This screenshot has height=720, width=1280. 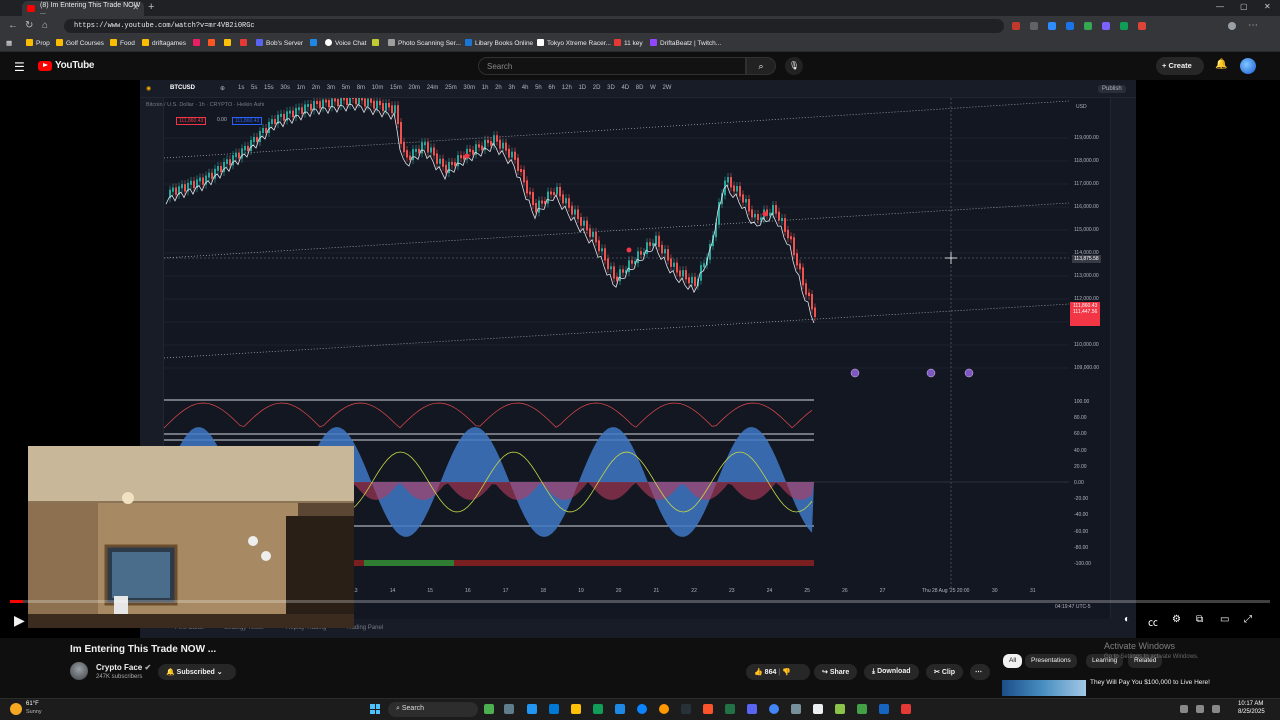 I want to click on clock-time: 10:17 AM, so click(x=1250, y=704).